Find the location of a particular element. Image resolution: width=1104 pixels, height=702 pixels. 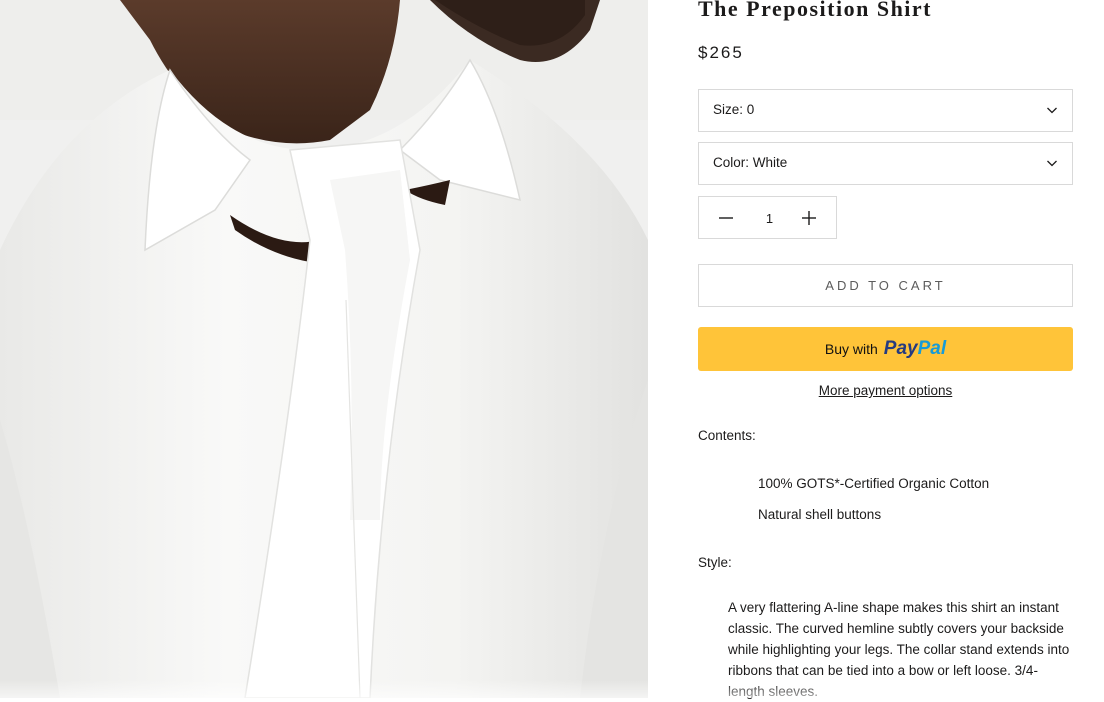

paypal-buy-with-label: Buy with is located at coordinates (851, 349).